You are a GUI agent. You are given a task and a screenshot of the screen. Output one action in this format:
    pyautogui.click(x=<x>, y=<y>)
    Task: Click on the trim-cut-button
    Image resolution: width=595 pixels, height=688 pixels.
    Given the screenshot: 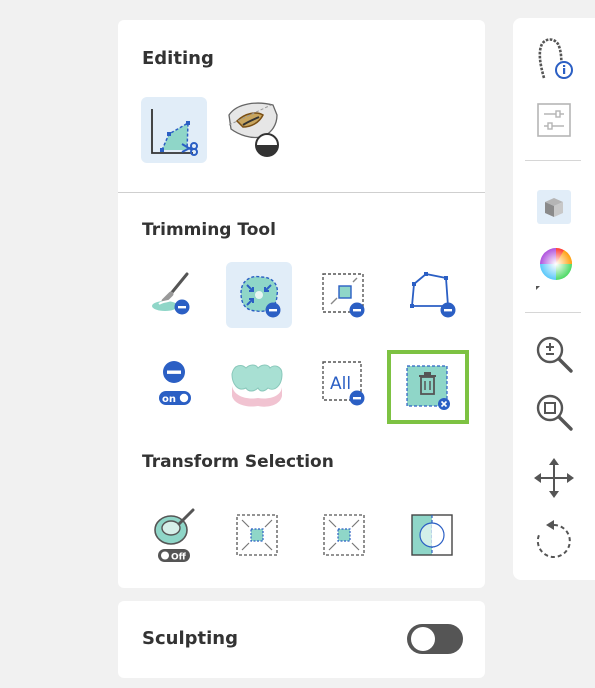 What is the action you would take?
    pyautogui.click(x=174, y=130)
    